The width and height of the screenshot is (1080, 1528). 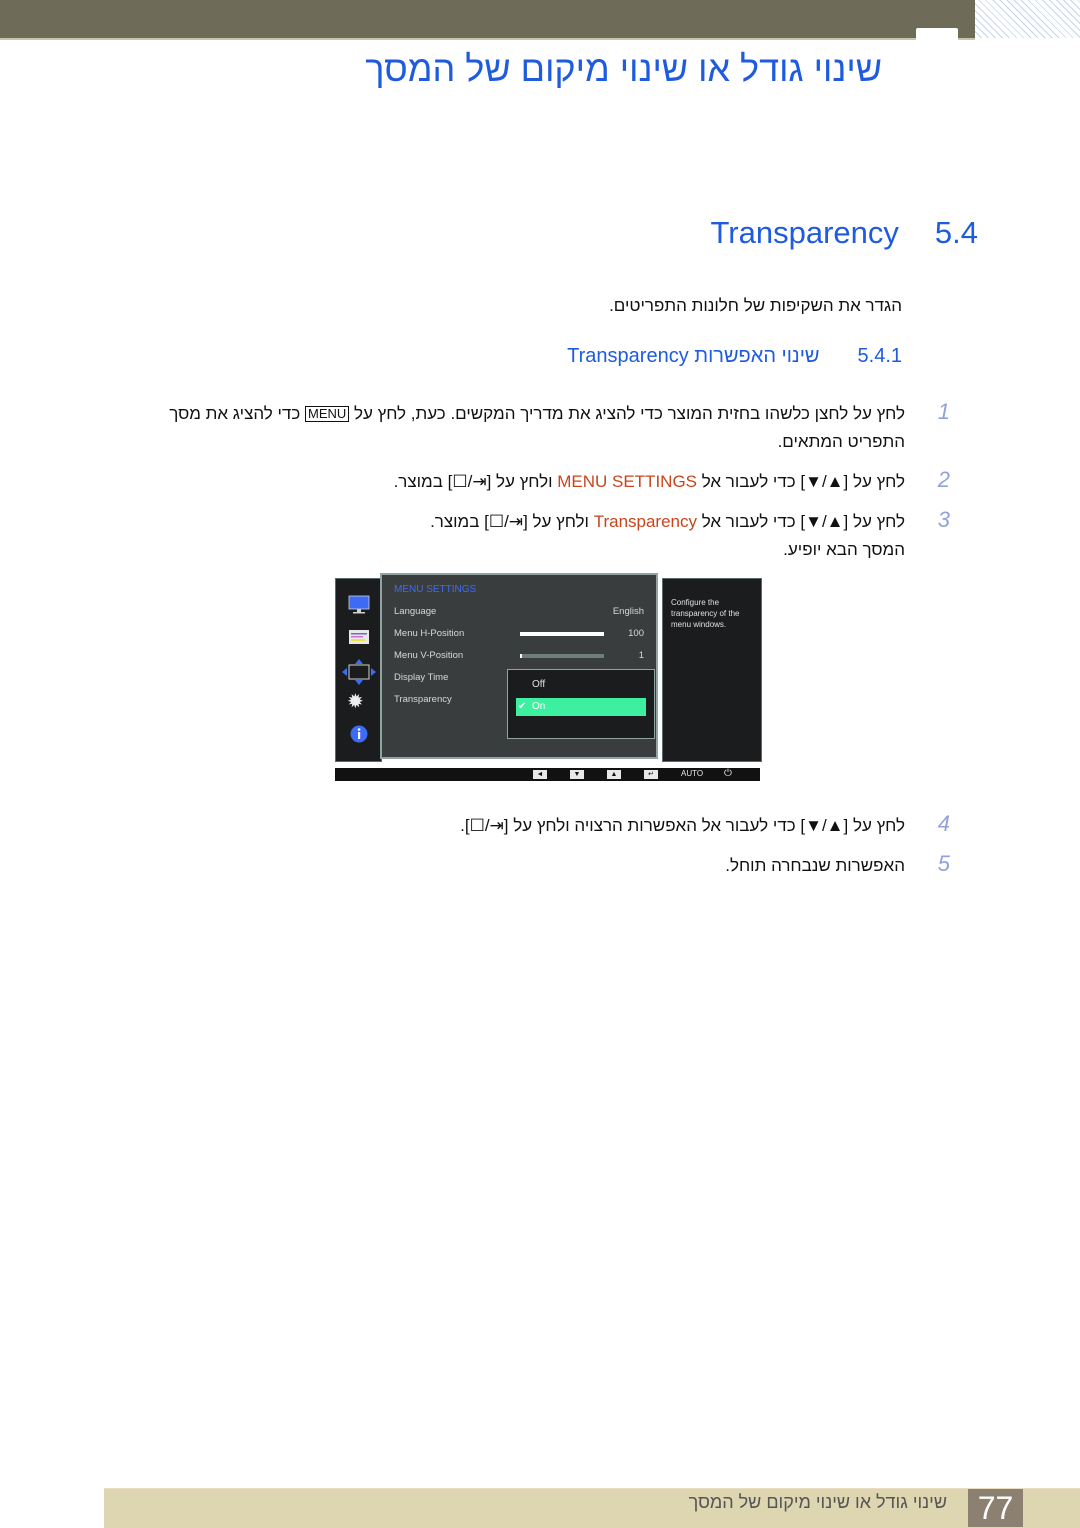 I want to click on osd-language-value: English, so click(x=628, y=611).